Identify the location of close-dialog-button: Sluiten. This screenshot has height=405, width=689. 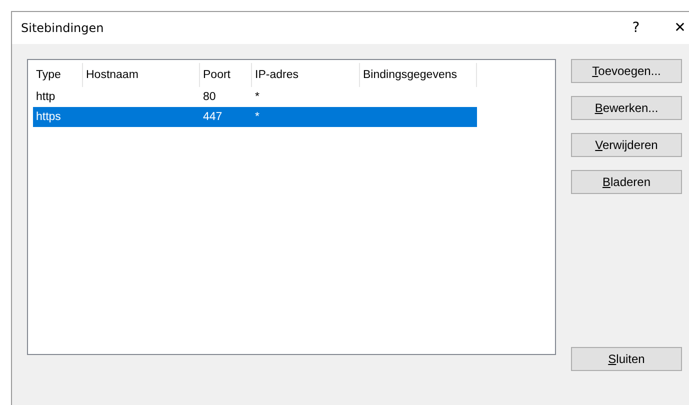
(626, 359).